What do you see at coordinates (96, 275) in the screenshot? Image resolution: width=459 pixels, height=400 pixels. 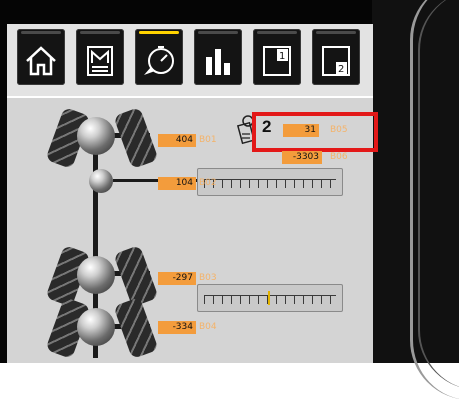 I see `rear-axle1-hub` at bounding box center [96, 275].